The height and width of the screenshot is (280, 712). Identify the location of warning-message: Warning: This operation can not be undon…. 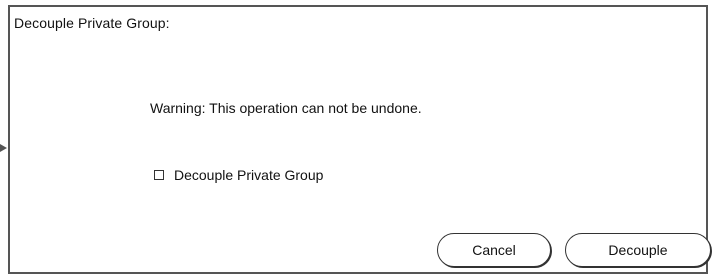
(286, 108).